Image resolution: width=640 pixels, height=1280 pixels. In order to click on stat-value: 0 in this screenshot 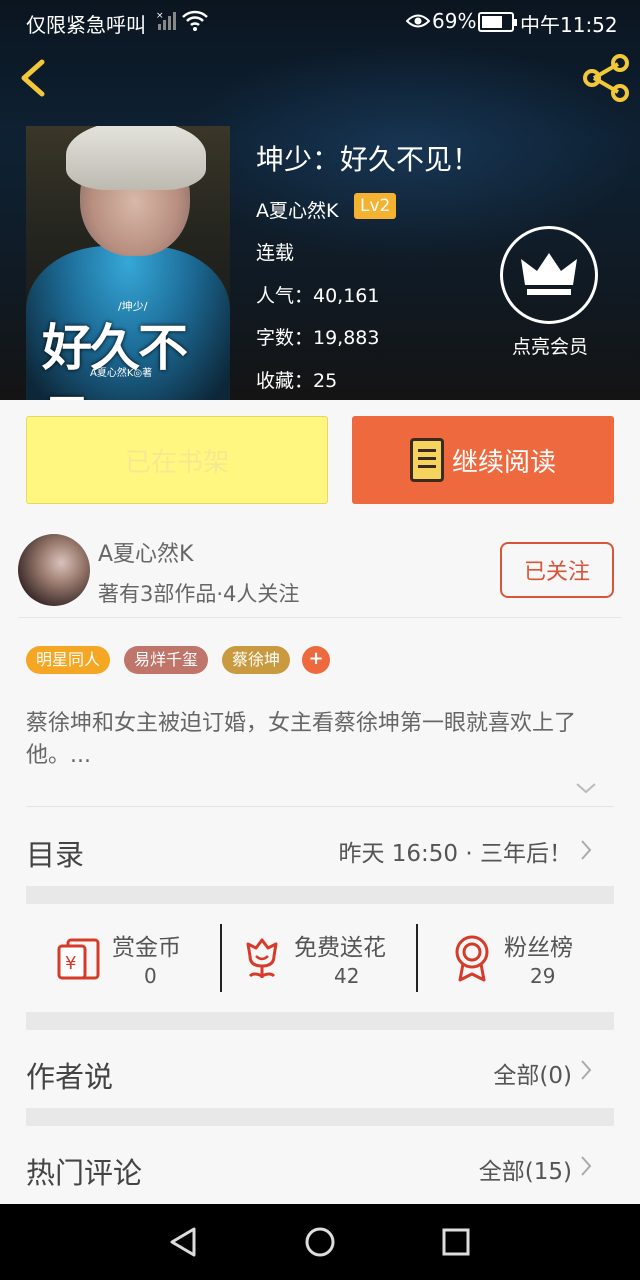, I will do `click(150, 976)`.